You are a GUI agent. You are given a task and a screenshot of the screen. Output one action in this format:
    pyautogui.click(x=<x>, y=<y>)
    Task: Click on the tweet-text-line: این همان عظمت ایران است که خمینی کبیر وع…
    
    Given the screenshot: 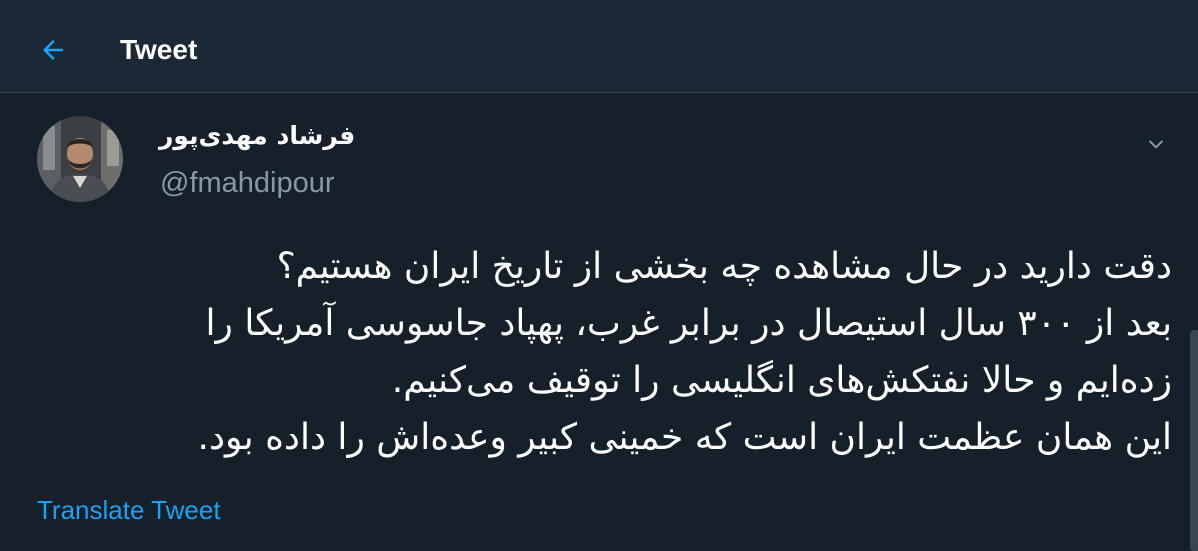 What is the action you would take?
    pyautogui.click(x=684, y=437)
    